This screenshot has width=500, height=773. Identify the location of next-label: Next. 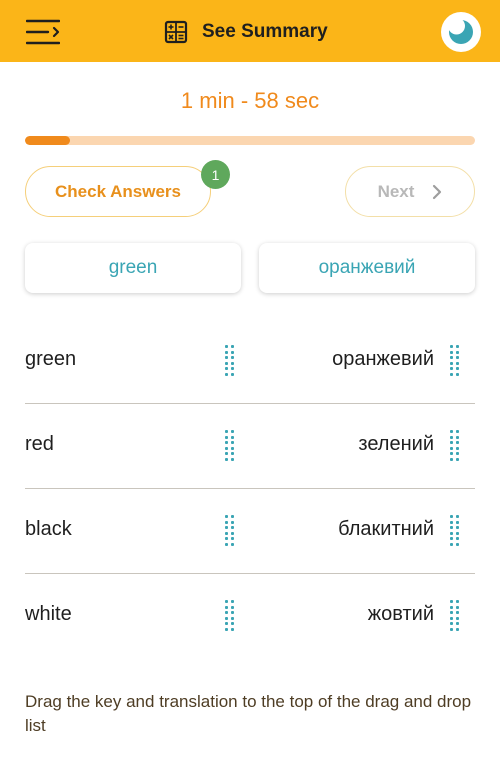
(396, 191).